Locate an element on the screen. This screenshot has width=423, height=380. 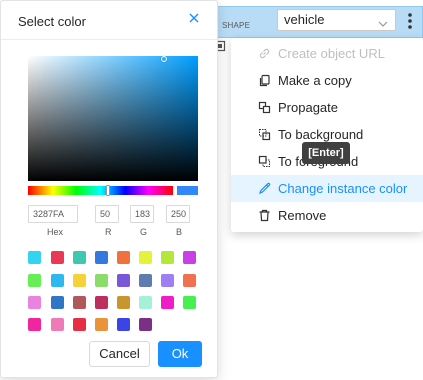
color-picker-icon is located at coordinates (264, 188).